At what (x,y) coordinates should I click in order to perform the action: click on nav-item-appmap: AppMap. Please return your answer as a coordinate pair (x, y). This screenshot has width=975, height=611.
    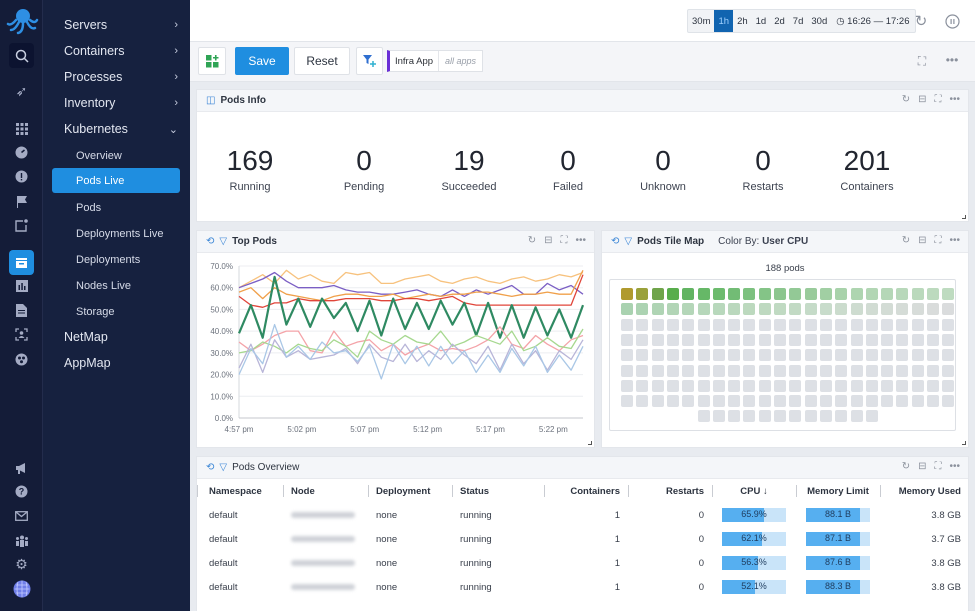
    Looking at the image, I should click on (124, 363).